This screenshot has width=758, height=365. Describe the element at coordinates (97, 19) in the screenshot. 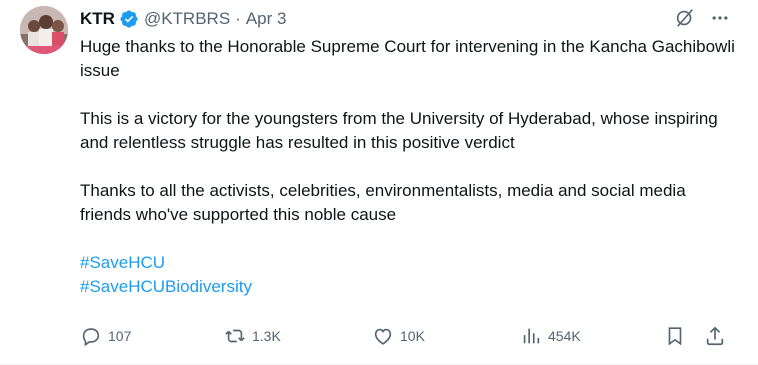

I see `author-name: KTR` at that location.